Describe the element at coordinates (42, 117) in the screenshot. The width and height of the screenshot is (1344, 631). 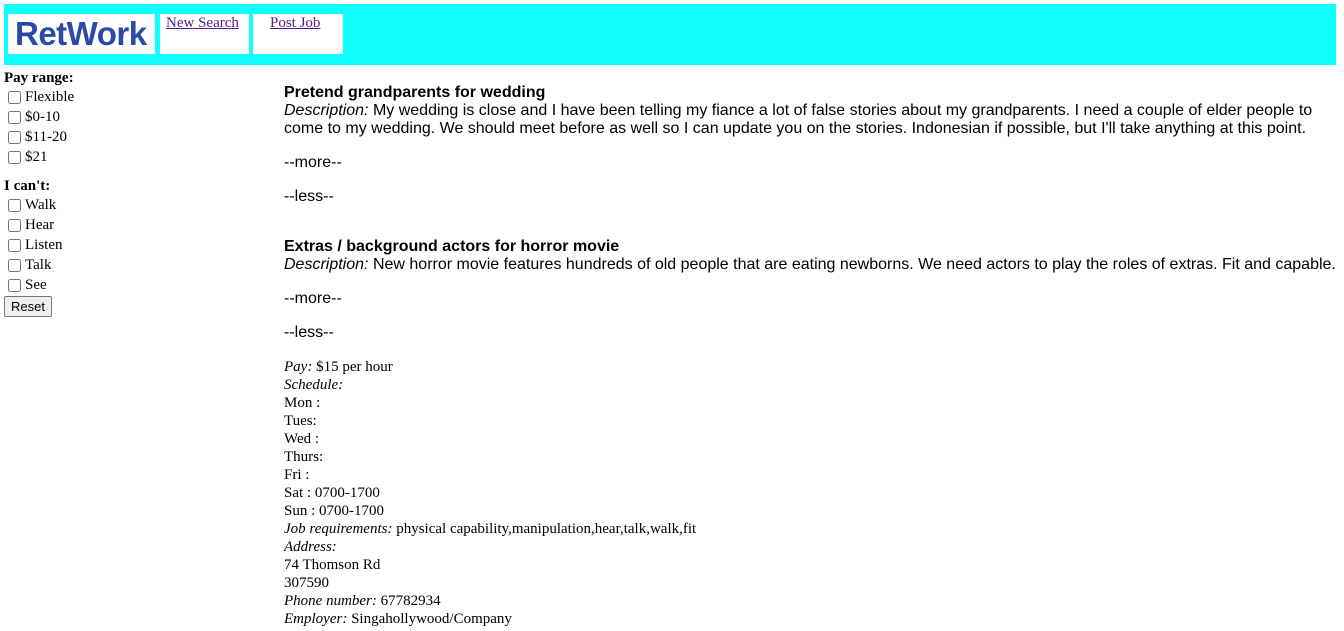
I see `pay-option-label: $0-10` at that location.